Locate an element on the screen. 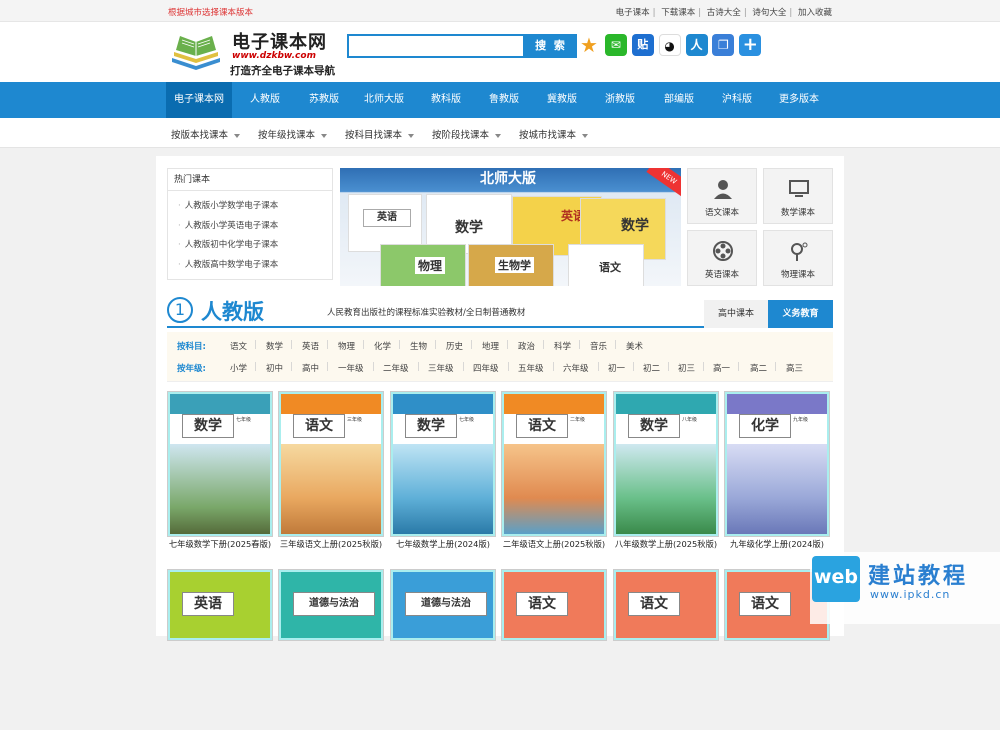  subnav-by-version: 按版本找课本 is located at coordinates (206, 134).